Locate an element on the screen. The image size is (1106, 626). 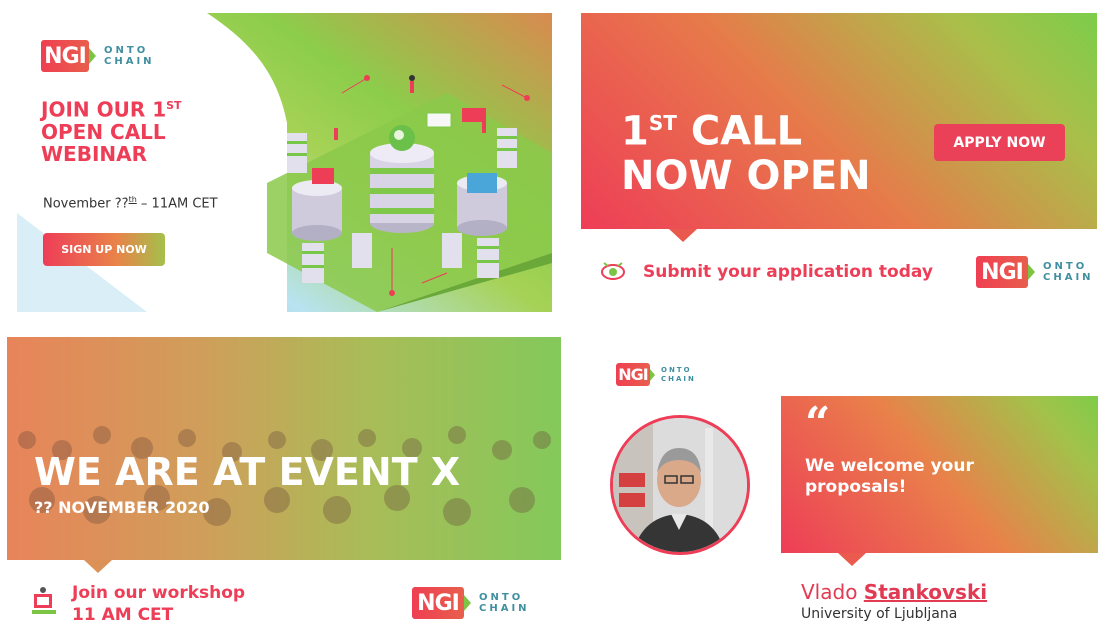
date-sup: th is located at coordinates (132, 199).